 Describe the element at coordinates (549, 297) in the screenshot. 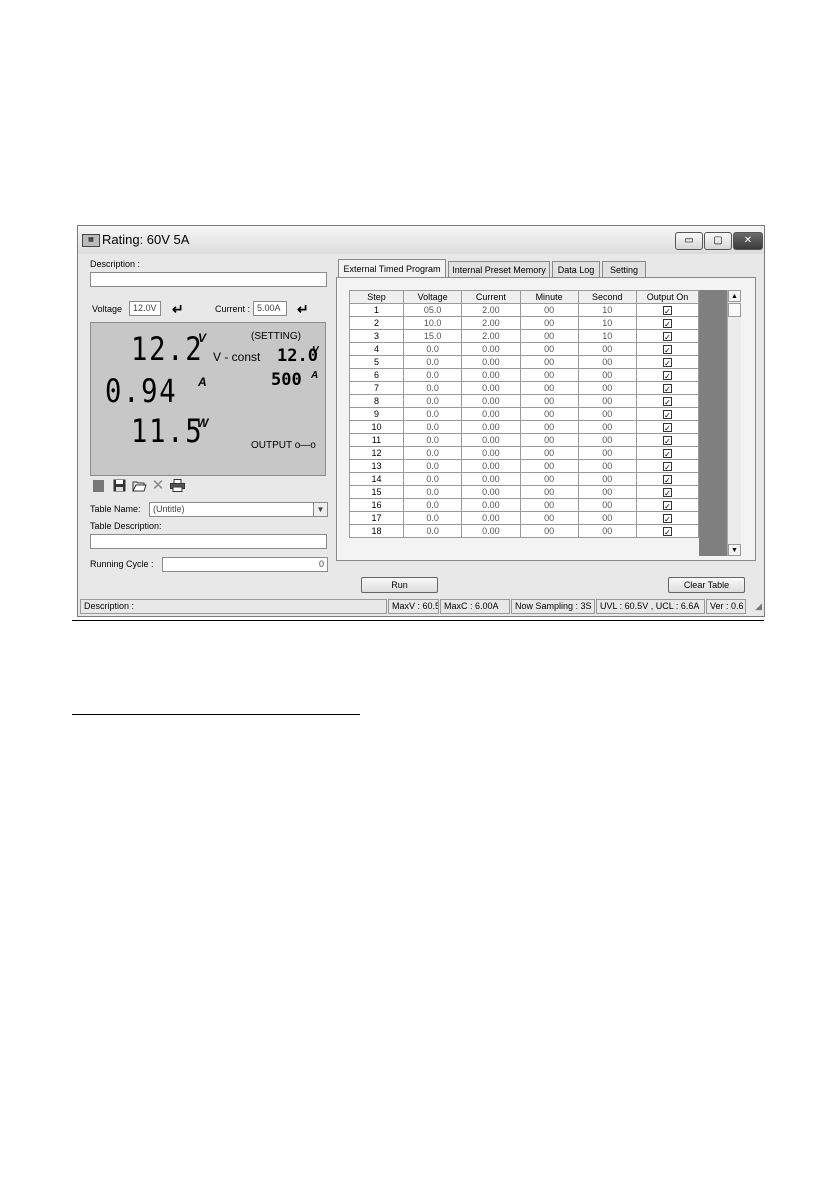

I see `column-header-minute: Minute` at that location.